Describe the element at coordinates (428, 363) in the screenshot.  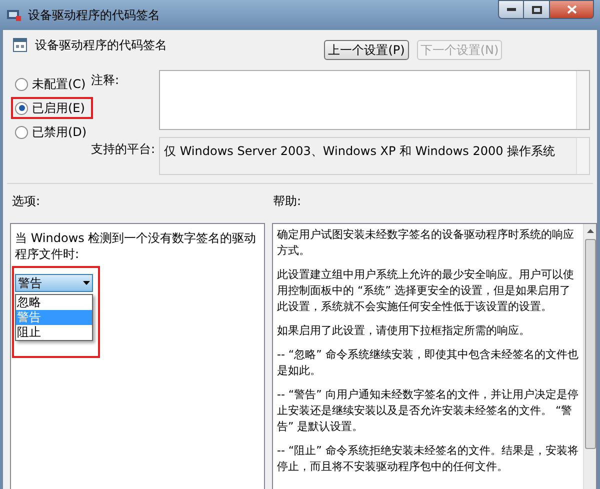
I see `help-paragraph: -- “忽略” 命令系统继续安装，即使其中包含未经签名的文件也是如此。` at that location.